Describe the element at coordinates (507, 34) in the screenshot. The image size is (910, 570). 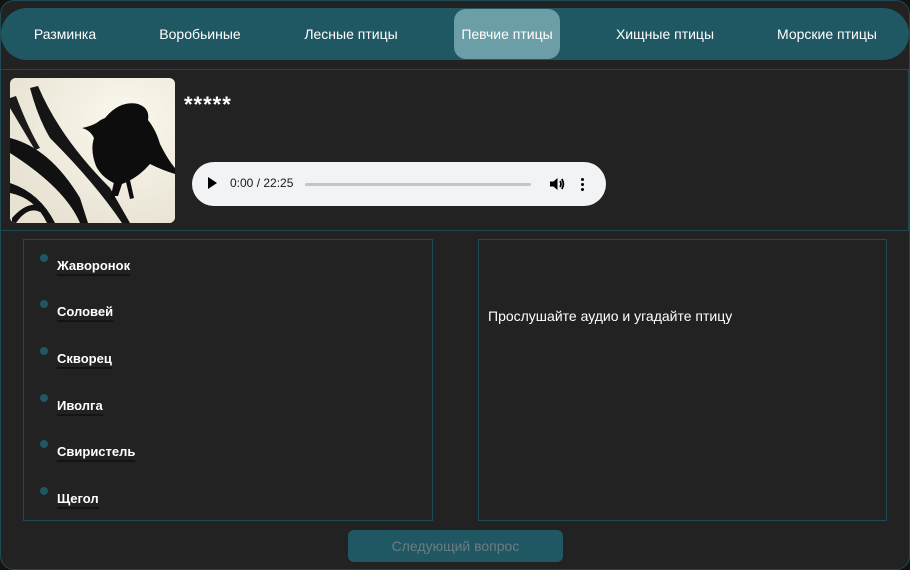
I see `nav-item-songbirds: Певчие птицы` at that location.